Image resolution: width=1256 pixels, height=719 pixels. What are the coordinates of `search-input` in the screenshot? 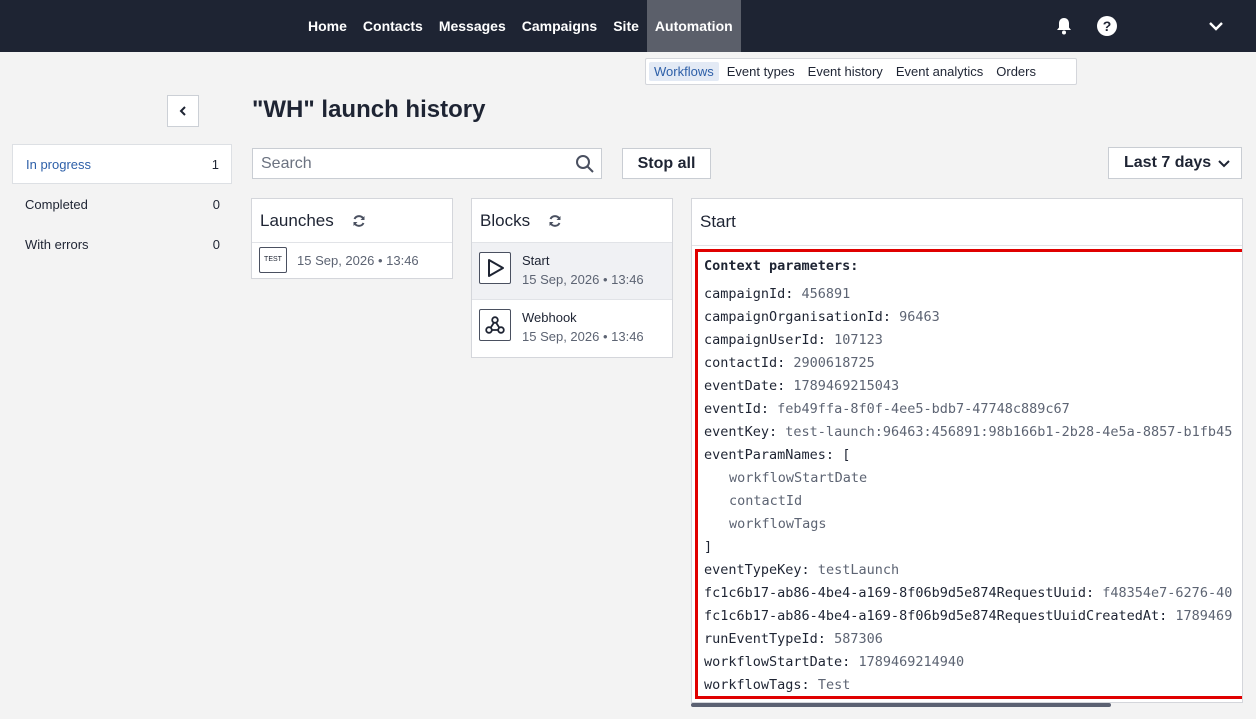 It's located at (408, 163).